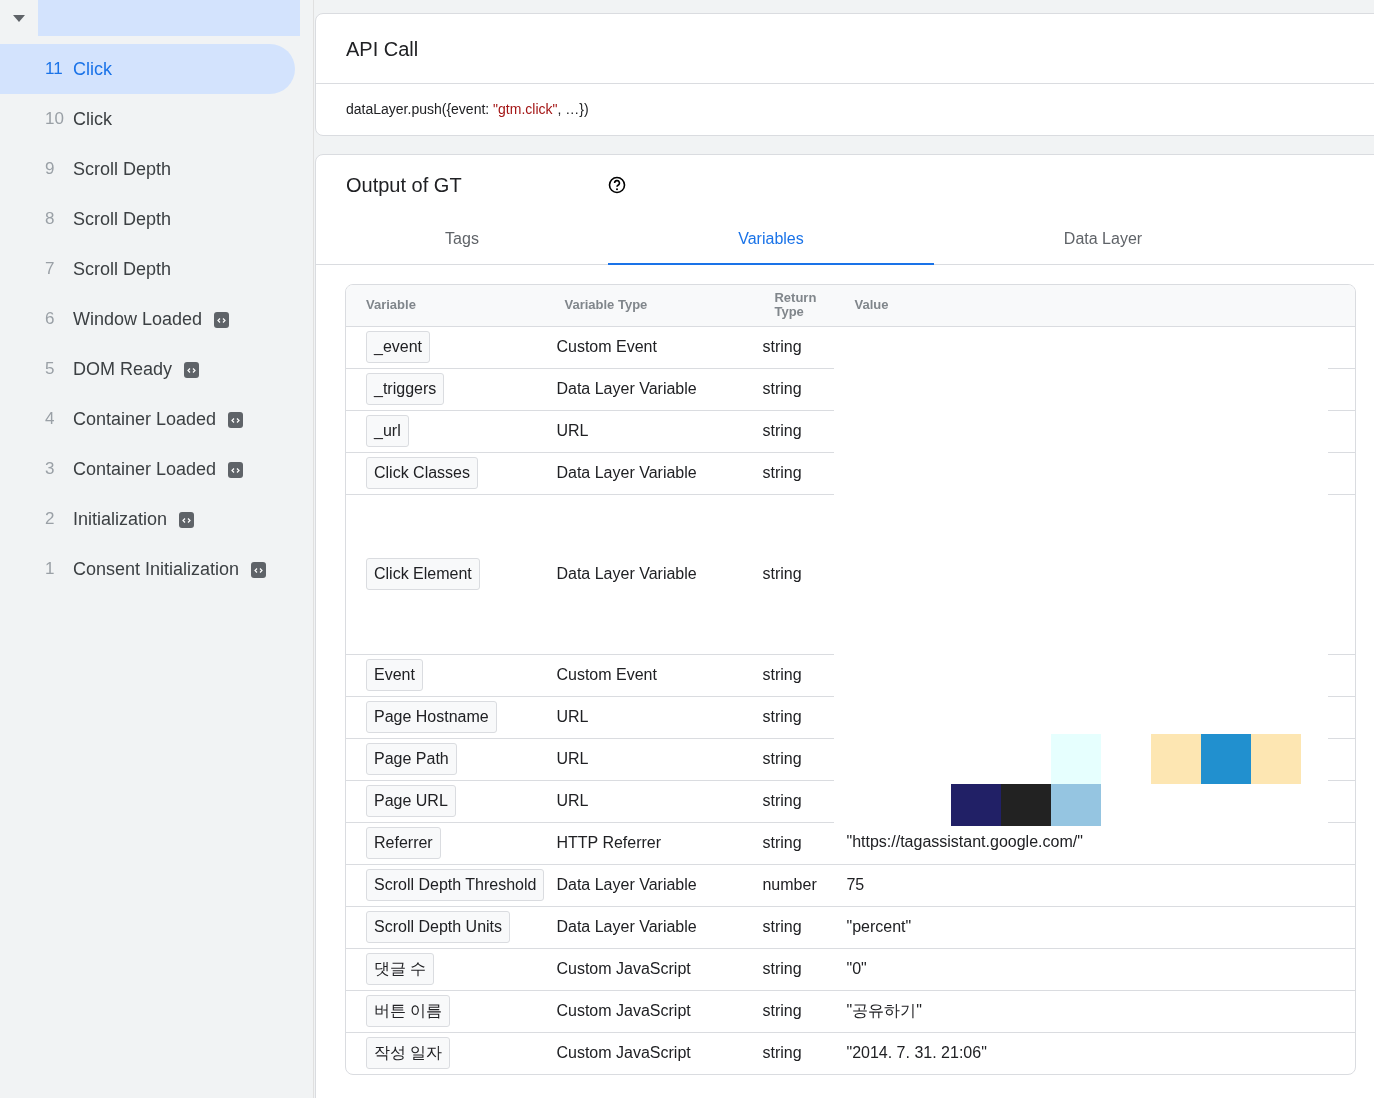  I want to click on variable-value: "0", so click(856, 968).